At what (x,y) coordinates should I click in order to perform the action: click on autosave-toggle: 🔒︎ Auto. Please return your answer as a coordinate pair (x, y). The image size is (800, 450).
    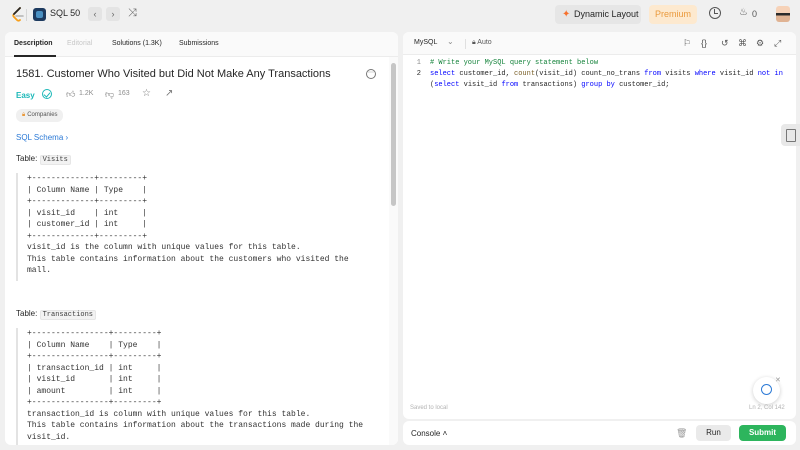
    Looking at the image, I should click on (482, 43).